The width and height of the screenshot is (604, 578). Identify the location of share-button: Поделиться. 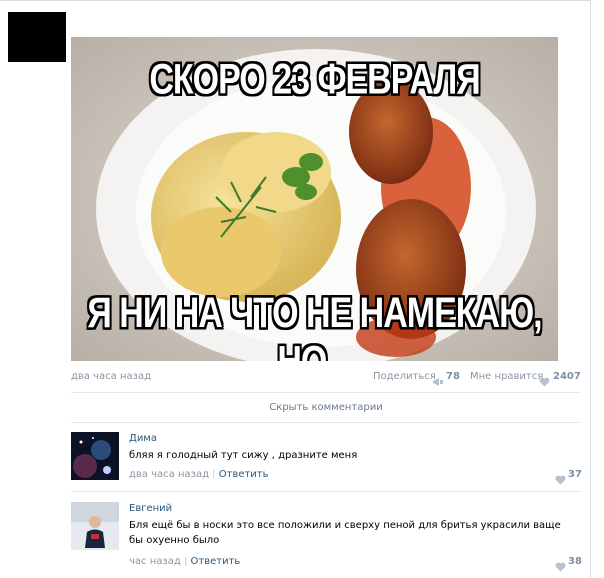
(404, 376).